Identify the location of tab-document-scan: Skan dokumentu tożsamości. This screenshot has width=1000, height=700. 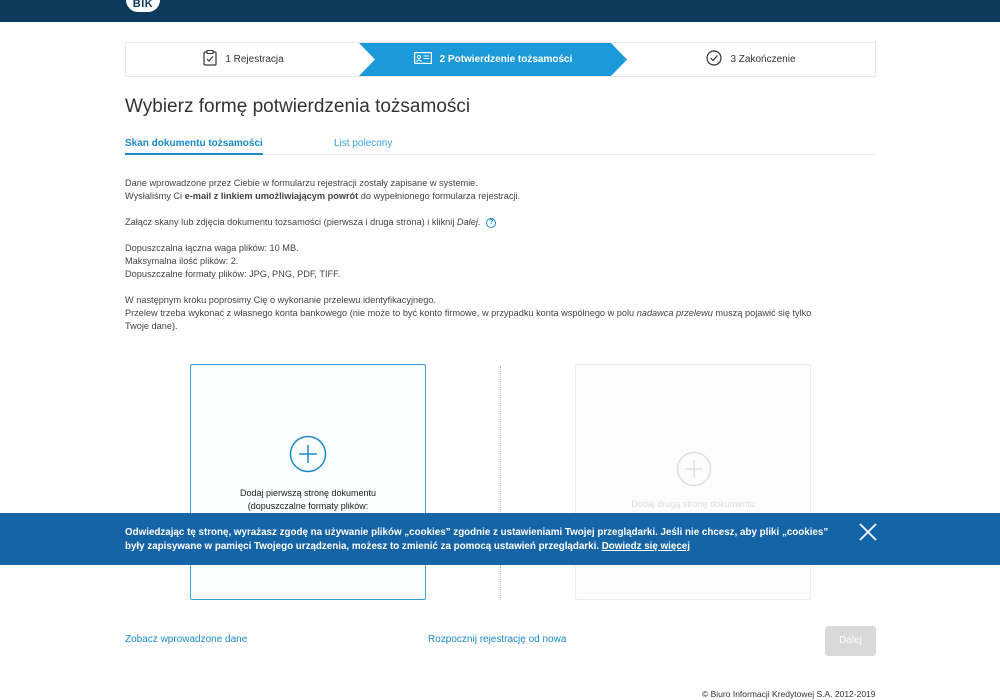
(194, 146).